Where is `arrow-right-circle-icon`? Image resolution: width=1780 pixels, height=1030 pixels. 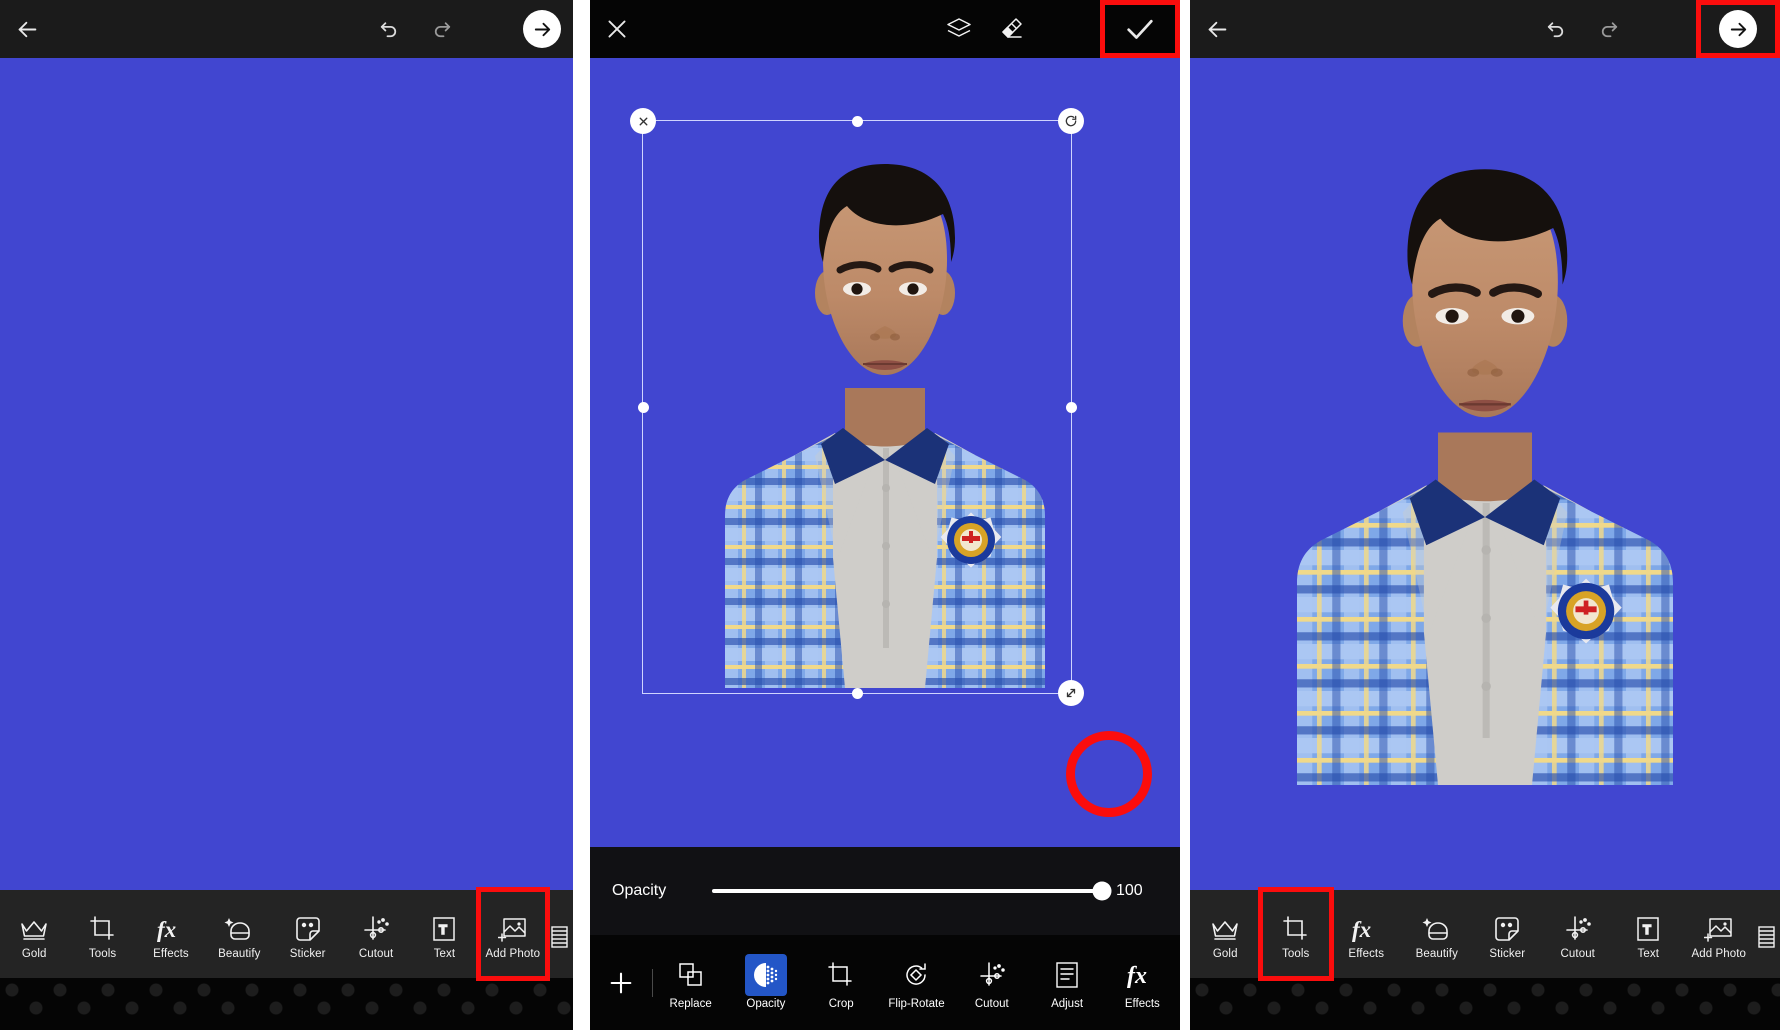
arrow-right-circle-icon is located at coordinates (542, 29).